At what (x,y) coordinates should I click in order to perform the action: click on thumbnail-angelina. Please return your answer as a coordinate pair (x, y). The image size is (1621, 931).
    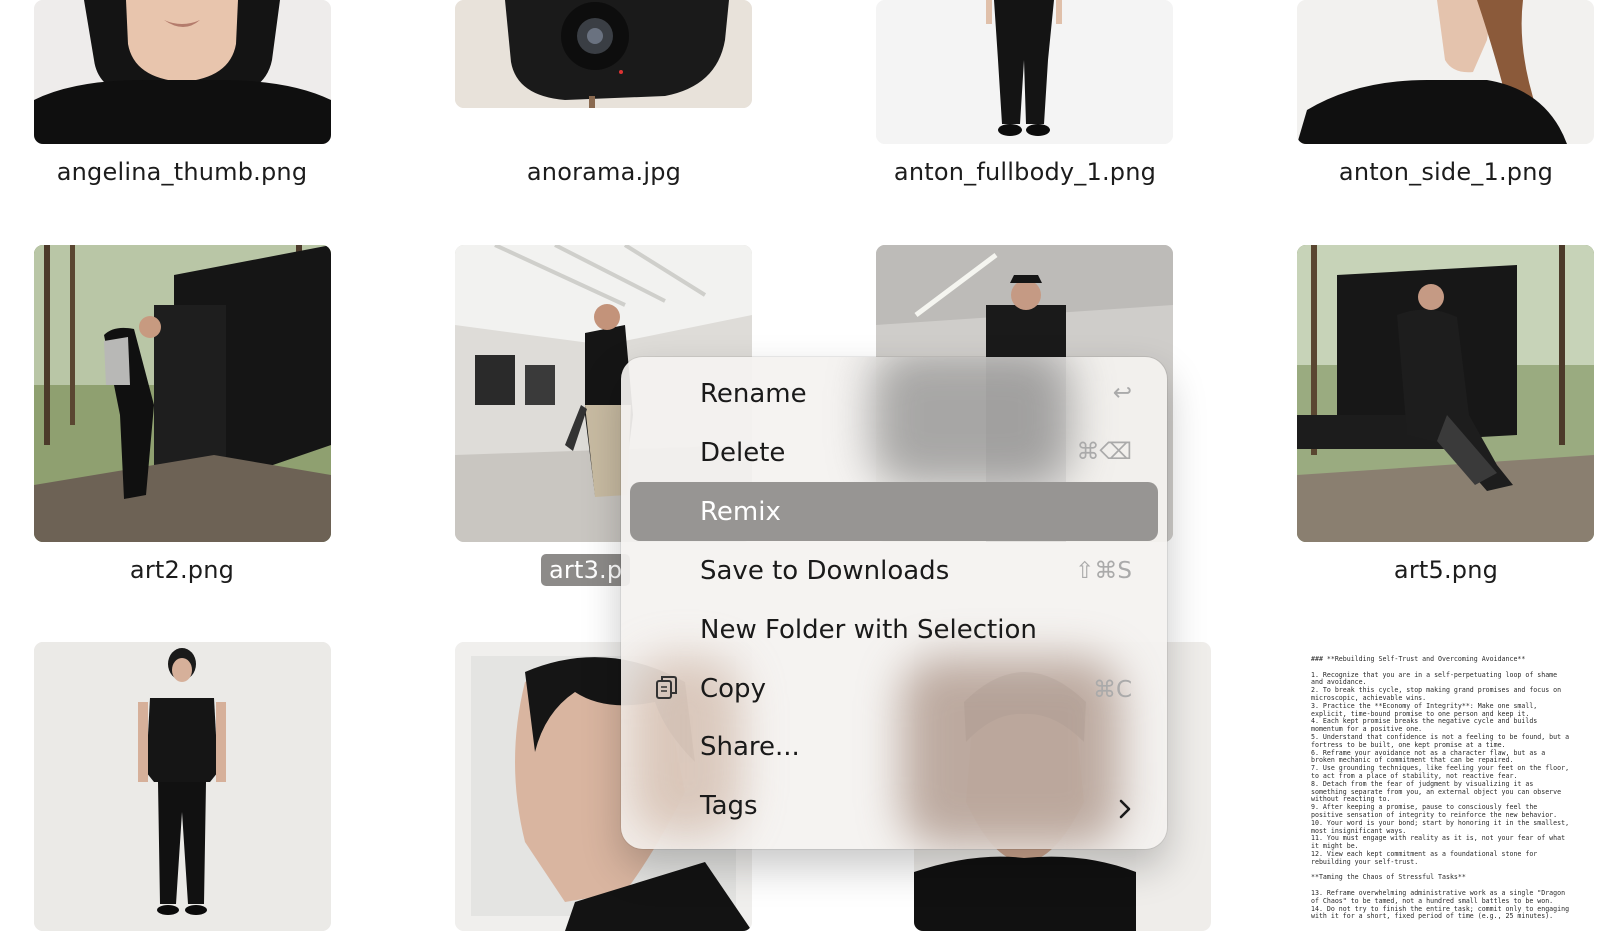
    Looking at the image, I should click on (182, 72).